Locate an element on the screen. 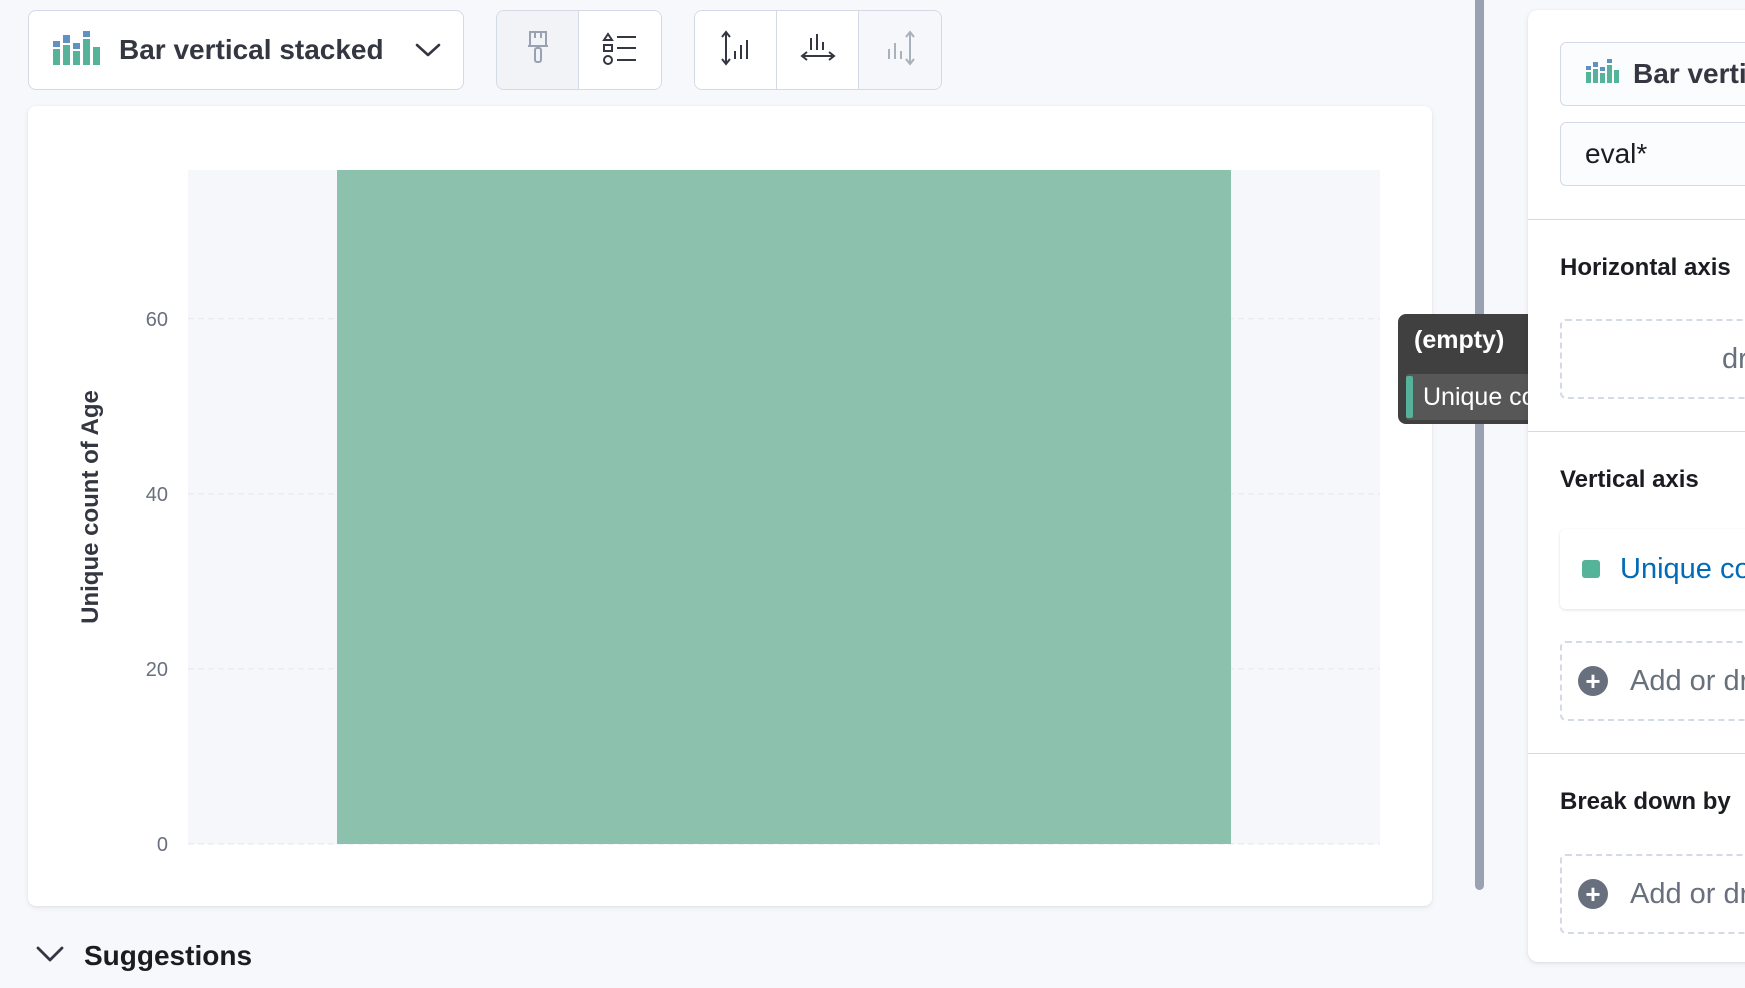 This screenshot has height=988, width=1745. left-axis-button is located at coordinates (736, 50).